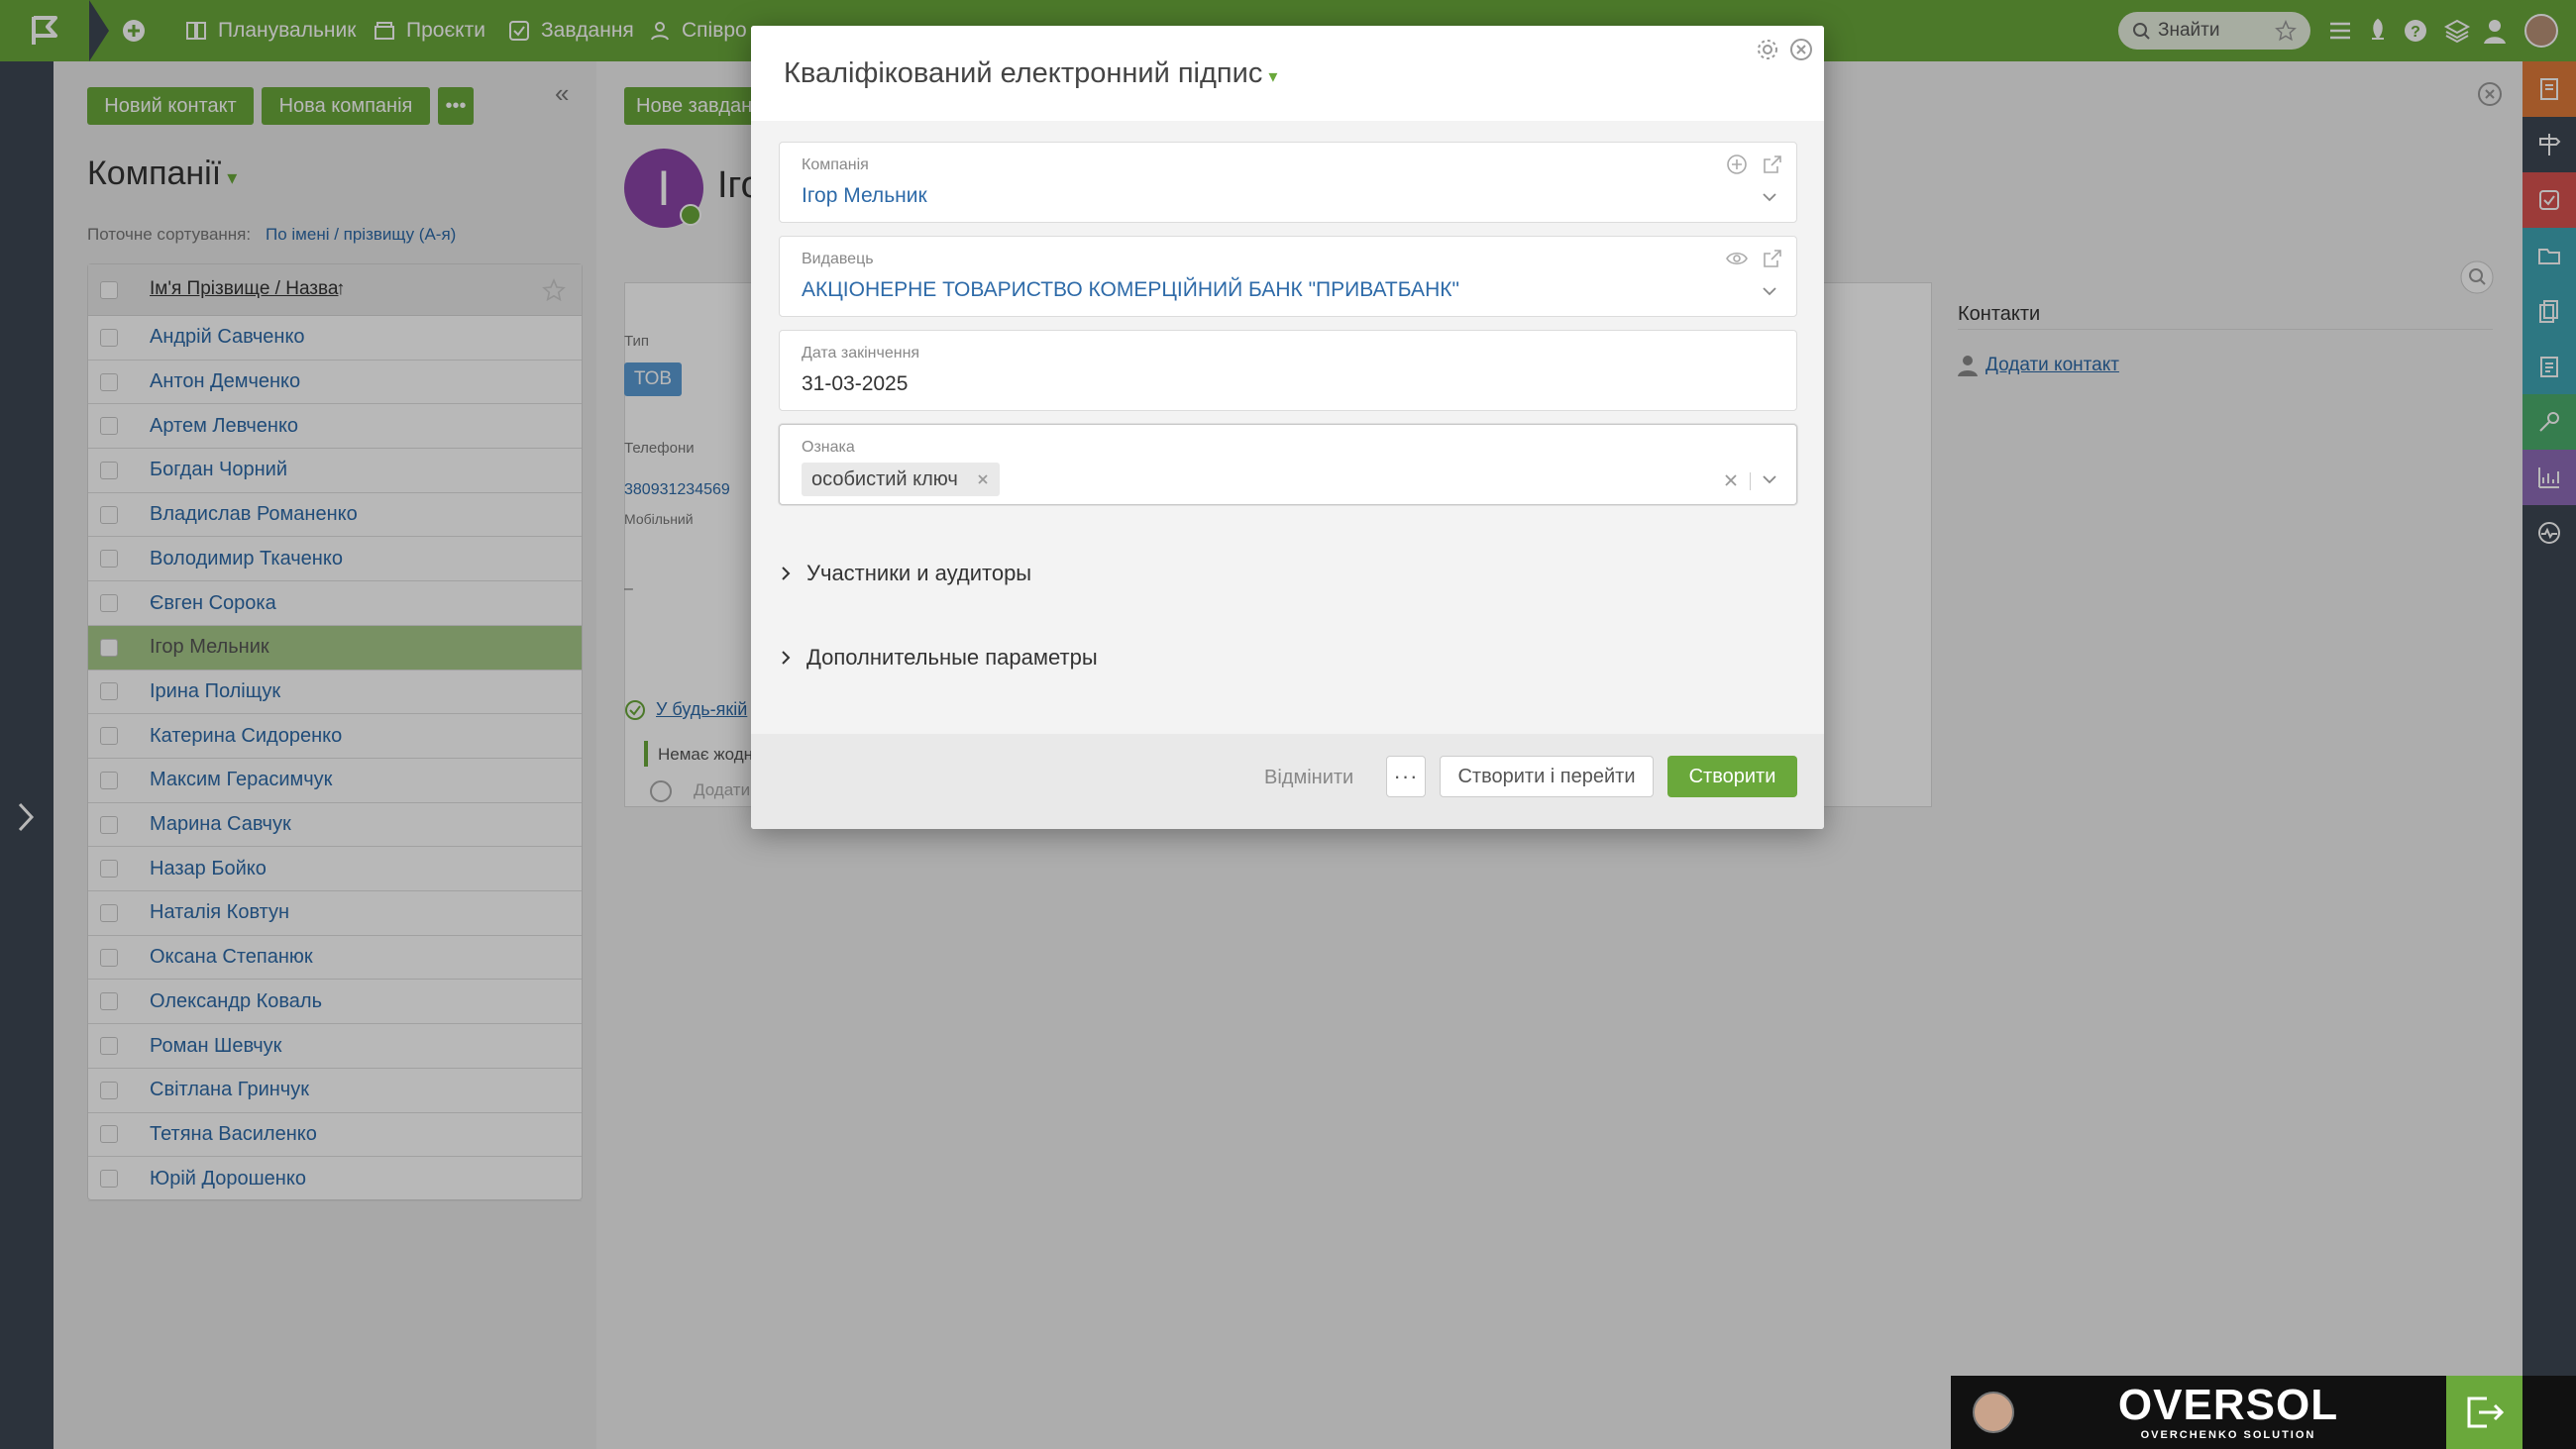 Image resolution: width=2576 pixels, height=1449 pixels. Describe the element at coordinates (1737, 164) in the screenshot. I see `plus-circle-icon` at that location.